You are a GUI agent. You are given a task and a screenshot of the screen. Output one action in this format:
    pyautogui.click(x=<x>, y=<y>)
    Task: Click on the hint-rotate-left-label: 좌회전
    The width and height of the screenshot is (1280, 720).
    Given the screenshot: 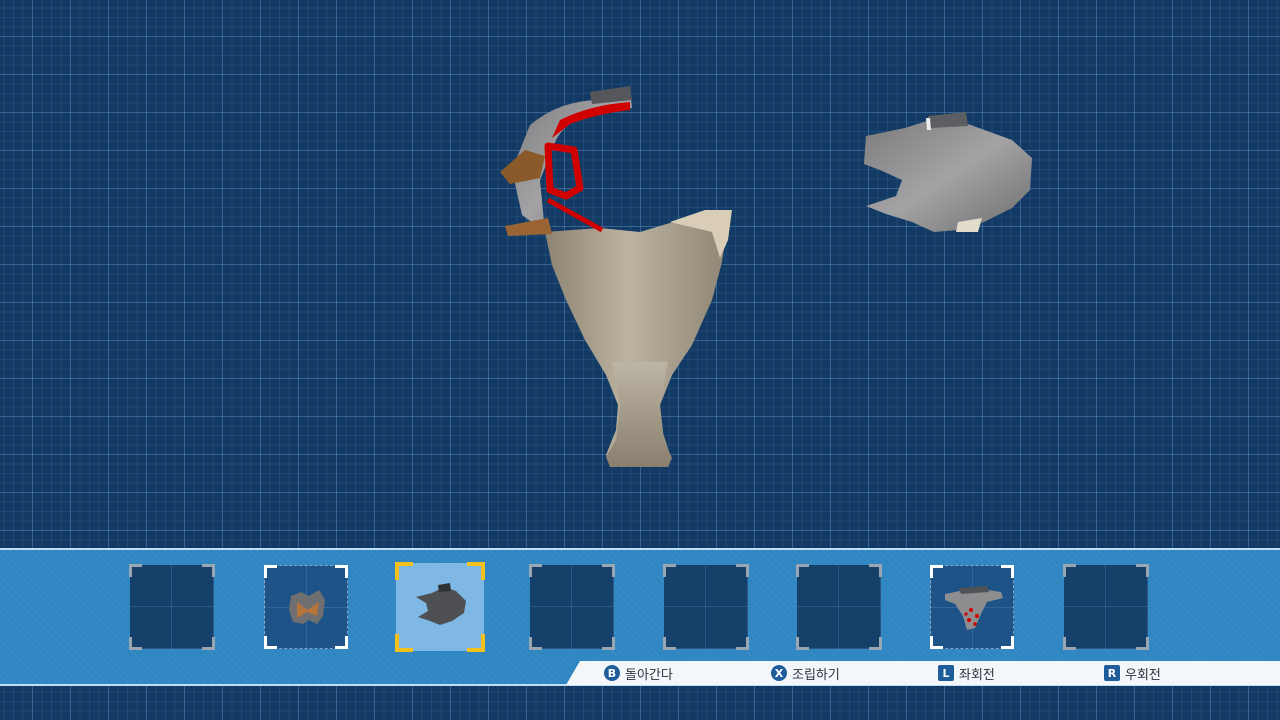 What is the action you would take?
    pyautogui.click(x=977, y=675)
    